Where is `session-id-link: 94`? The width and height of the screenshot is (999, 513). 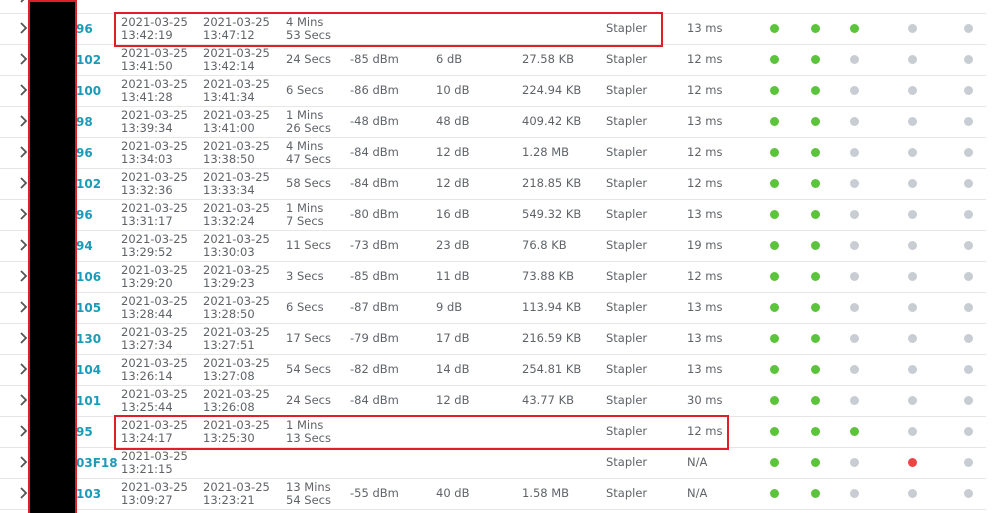
session-id-link: 94 is located at coordinates (84, 246).